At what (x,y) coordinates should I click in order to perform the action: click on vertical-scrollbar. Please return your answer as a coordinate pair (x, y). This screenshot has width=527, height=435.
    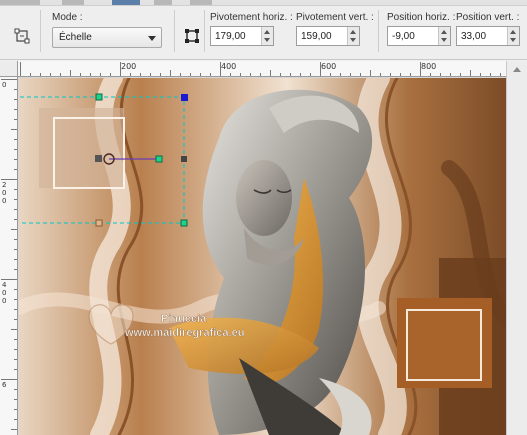
    Looking at the image, I should click on (516, 248).